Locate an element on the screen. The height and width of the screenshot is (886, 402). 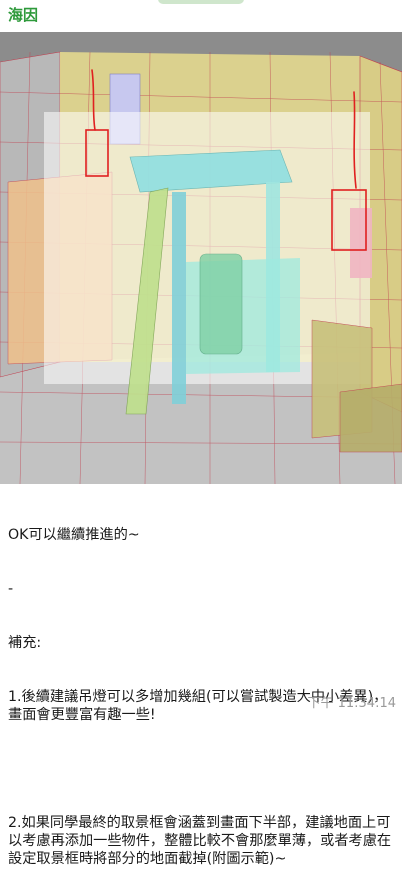
message-line: 補充: is located at coordinates (25, 643).